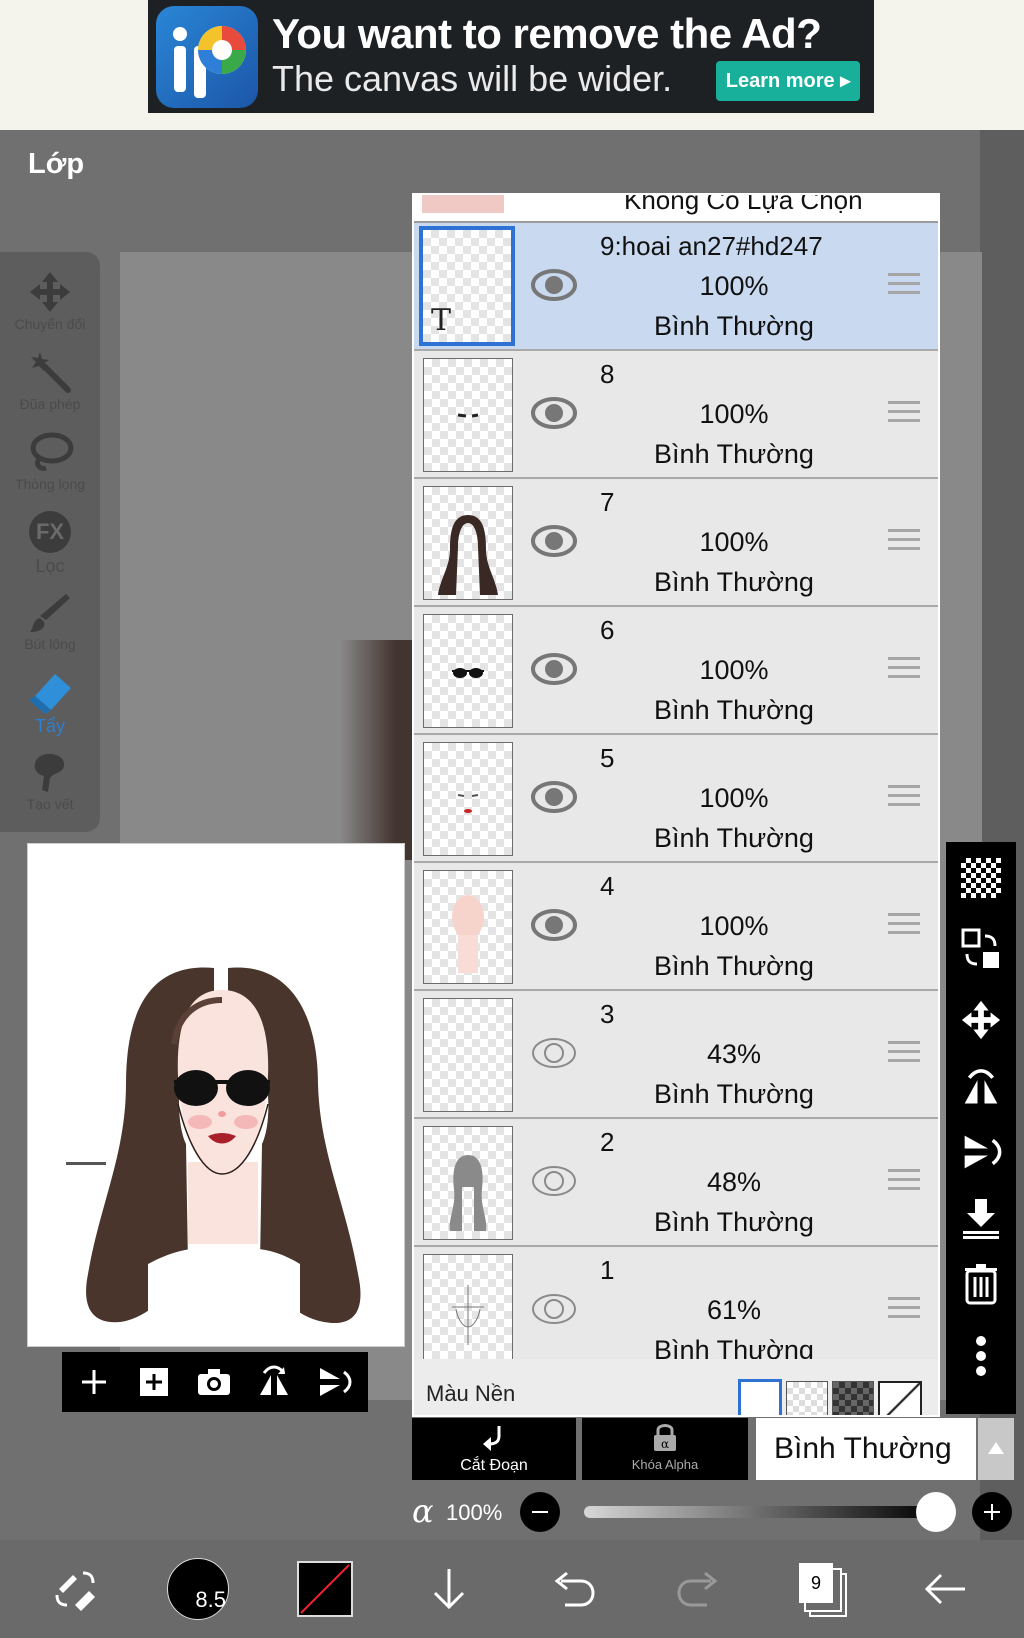  Describe the element at coordinates (900, 1398) in the screenshot. I see `bg-none-swatch` at that location.